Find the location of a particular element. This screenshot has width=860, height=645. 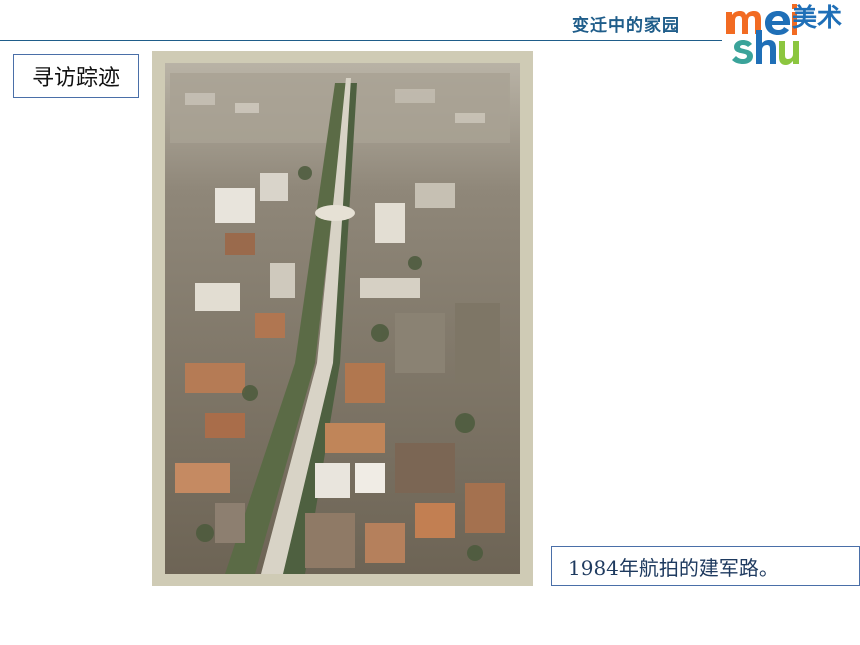

header-divider is located at coordinates (361, 40).